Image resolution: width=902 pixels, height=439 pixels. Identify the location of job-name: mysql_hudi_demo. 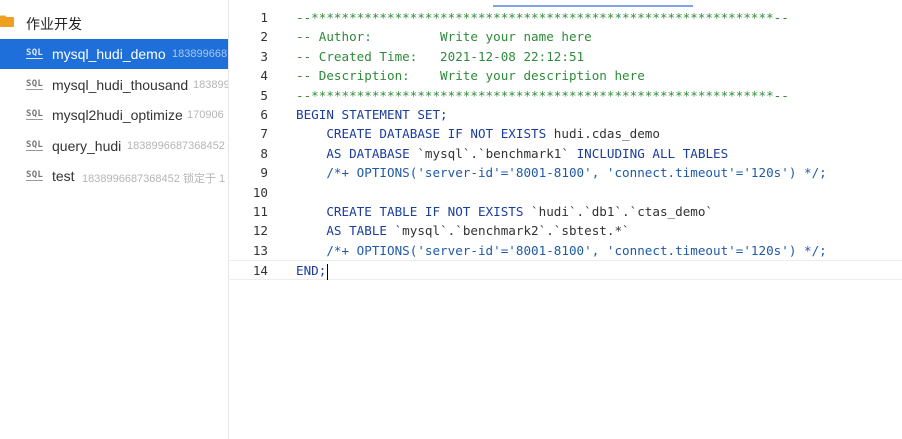
(109, 54).